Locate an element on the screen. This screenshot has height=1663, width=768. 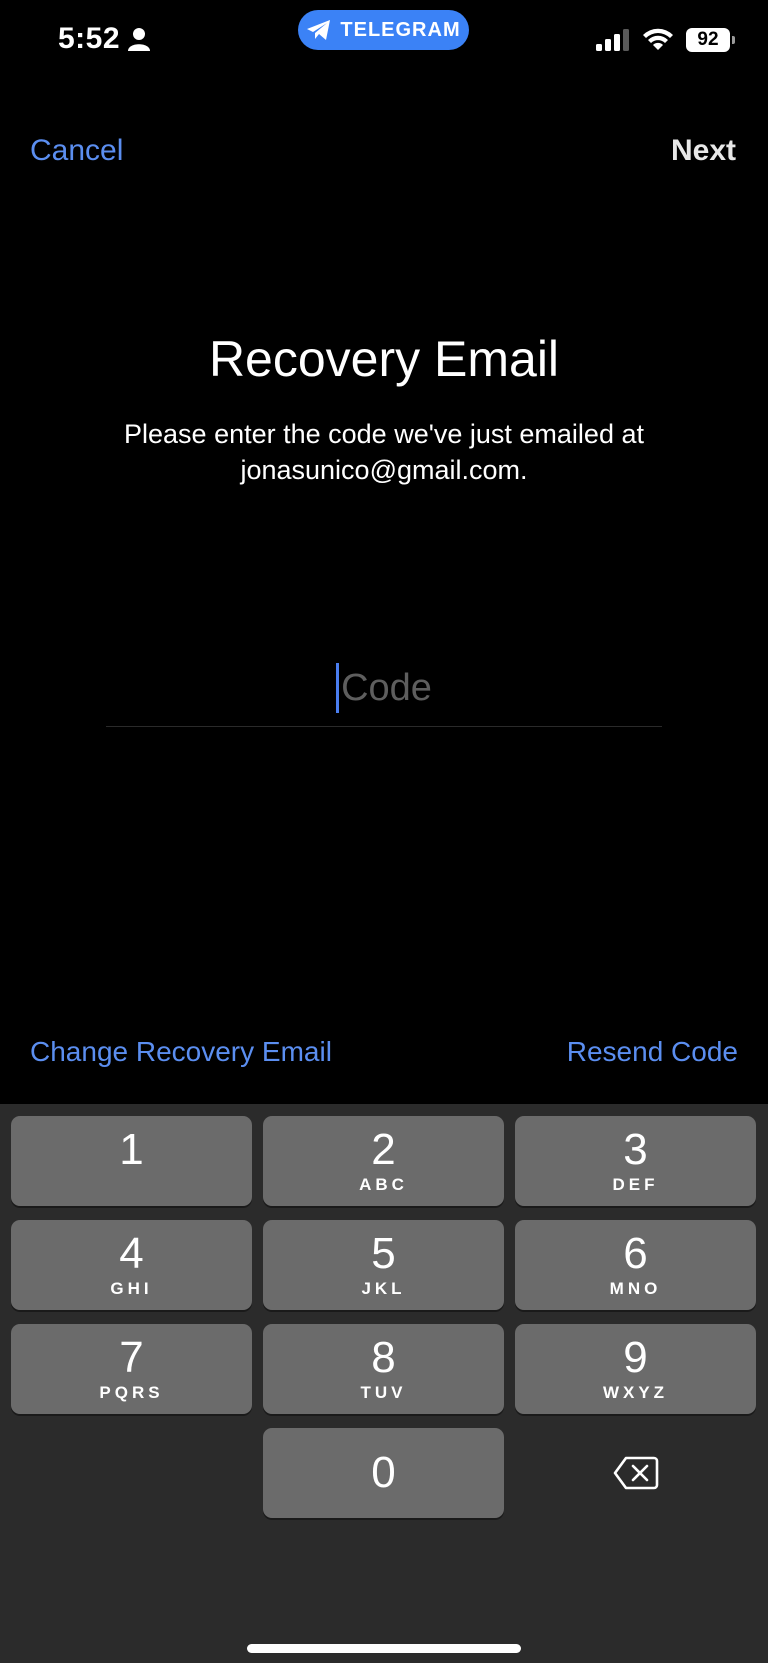
key-6: 6 MNO is located at coordinates (635, 1265).